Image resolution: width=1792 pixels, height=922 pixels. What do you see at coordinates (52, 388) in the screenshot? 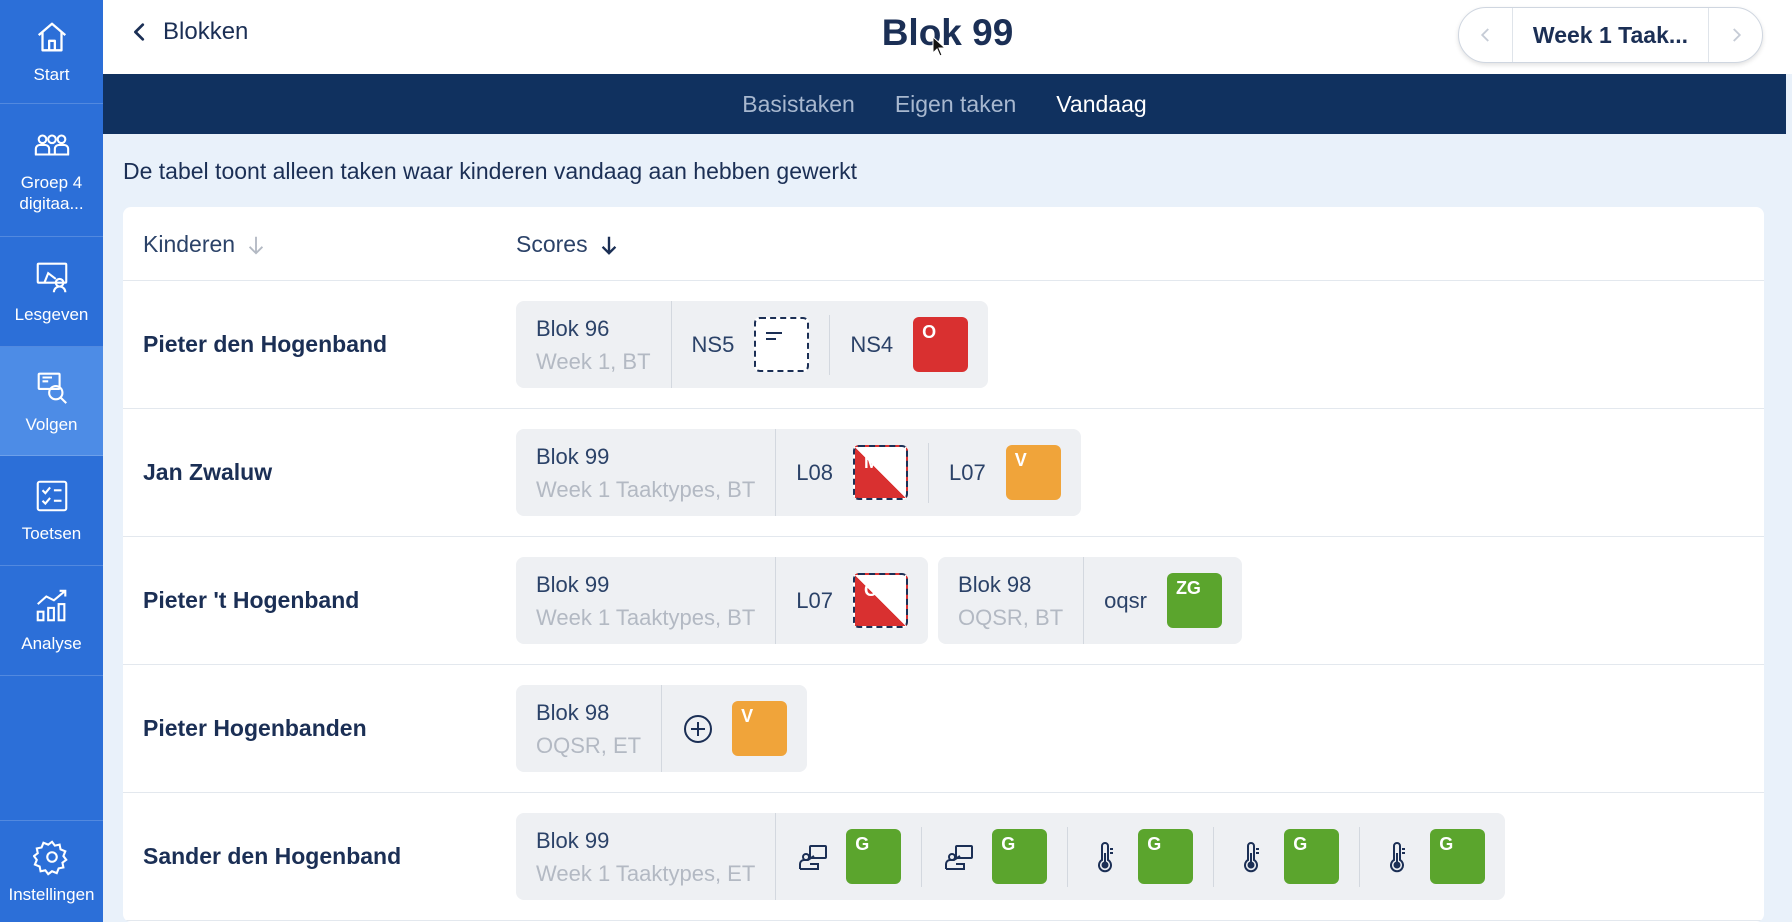
I see `monitor-search-icon` at bounding box center [52, 388].